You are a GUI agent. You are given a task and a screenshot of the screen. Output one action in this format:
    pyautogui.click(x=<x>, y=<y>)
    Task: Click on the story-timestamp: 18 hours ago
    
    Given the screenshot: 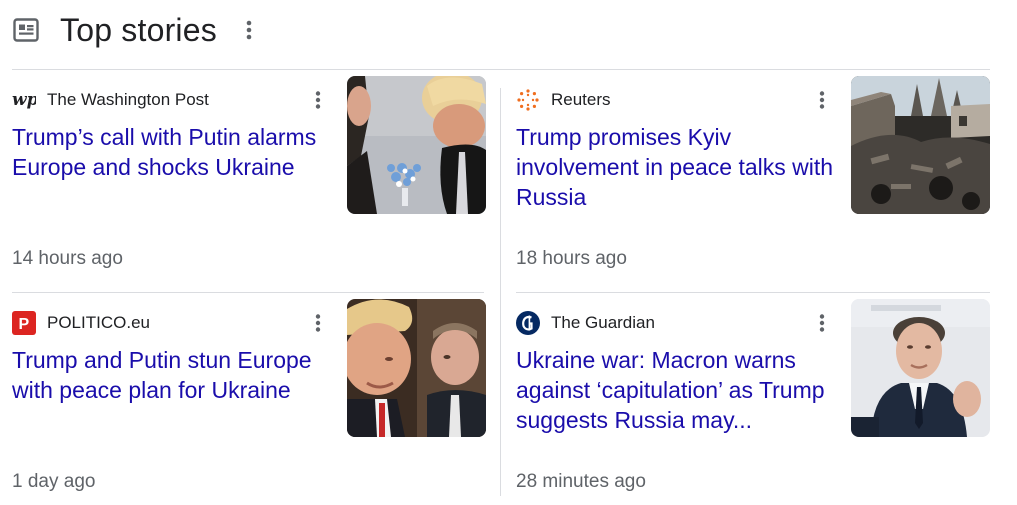 What is the action you would take?
    pyautogui.click(x=571, y=258)
    